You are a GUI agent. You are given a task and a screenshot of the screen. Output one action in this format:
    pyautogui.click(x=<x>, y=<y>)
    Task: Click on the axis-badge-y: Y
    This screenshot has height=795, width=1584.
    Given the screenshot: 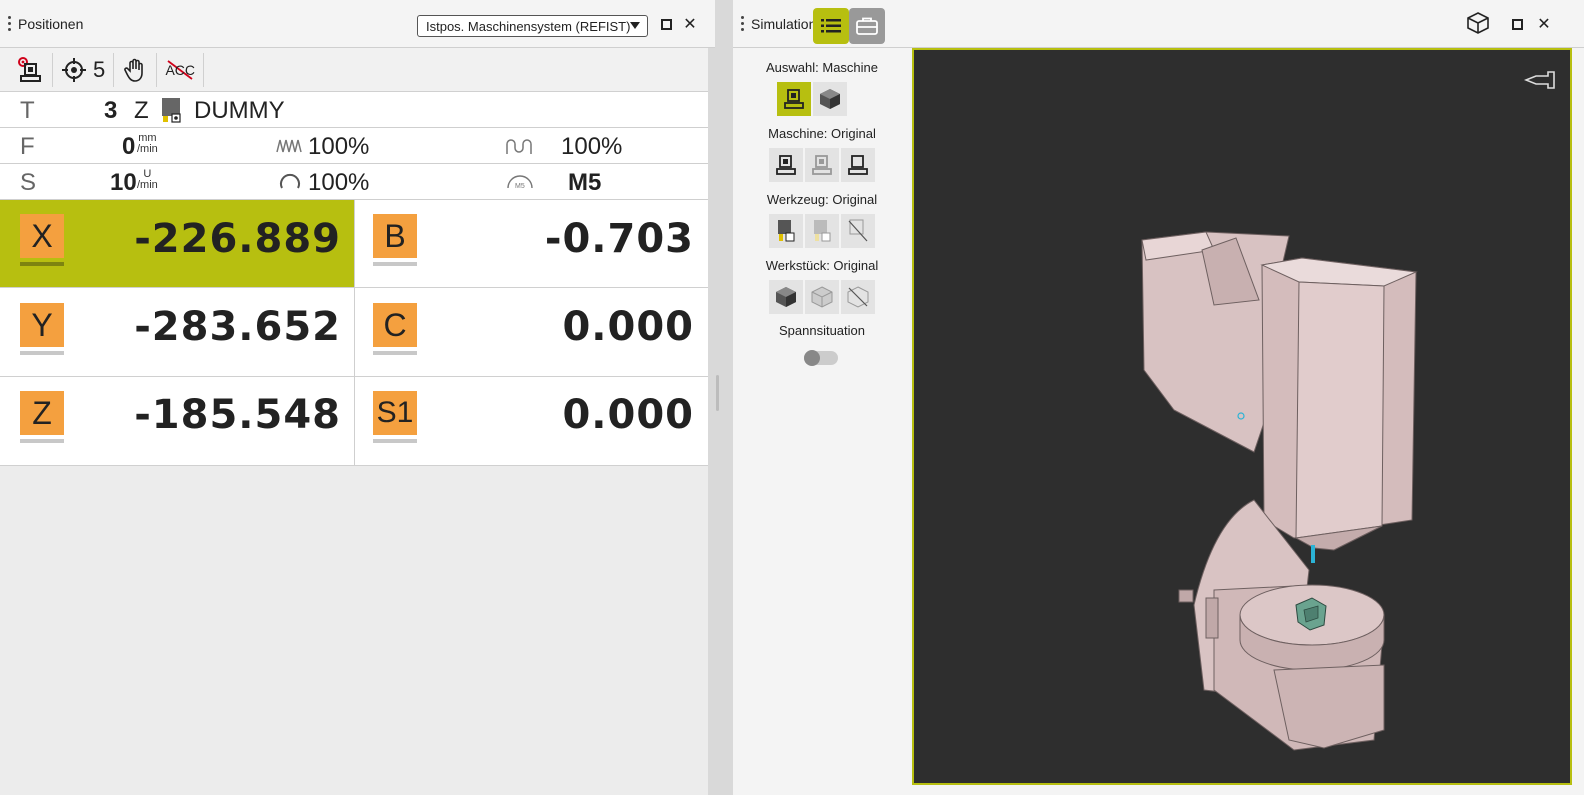 What is the action you would take?
    pyautogui.click(x=42, y=325)
    